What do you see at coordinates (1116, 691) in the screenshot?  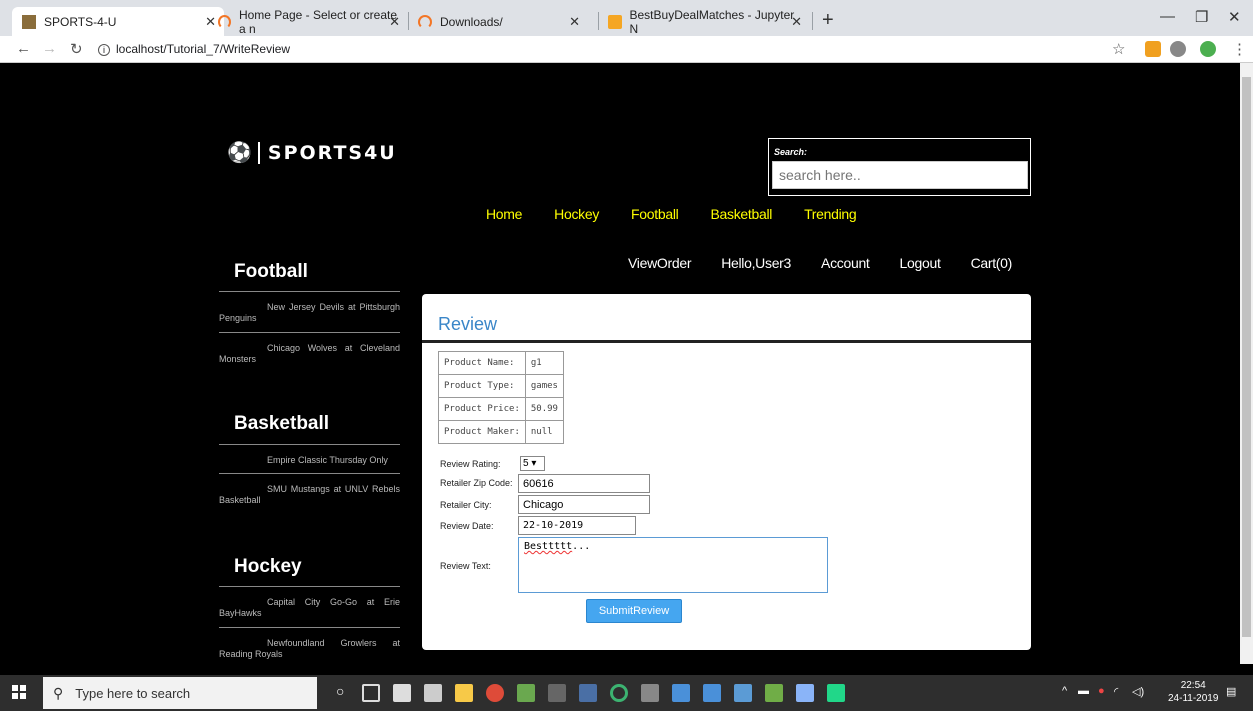 I see `wifi-icon: ◜` at bounding box center [1116, 691].